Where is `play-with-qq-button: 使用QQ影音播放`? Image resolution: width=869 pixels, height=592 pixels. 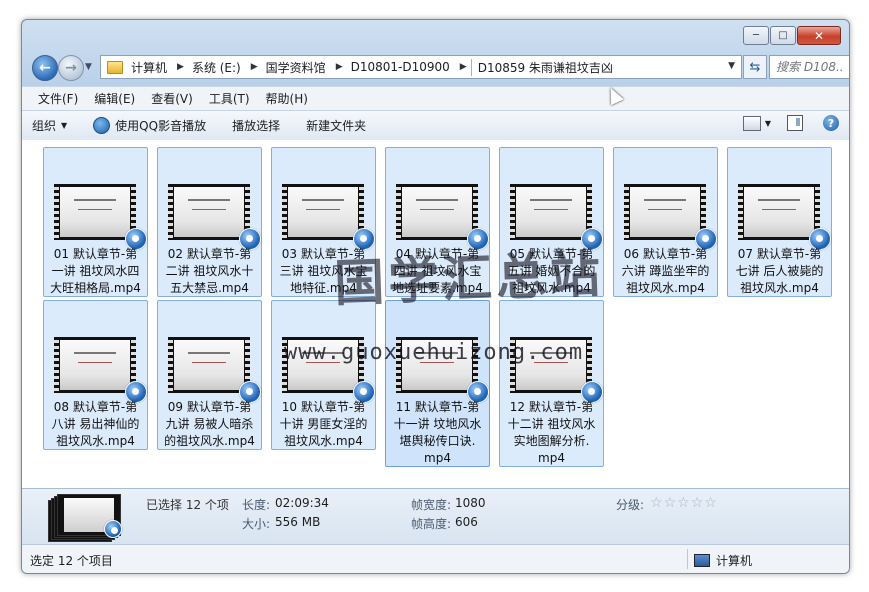 play-with-qq-button: 使用QQ影音播放 is located at coordinates (149, 125).